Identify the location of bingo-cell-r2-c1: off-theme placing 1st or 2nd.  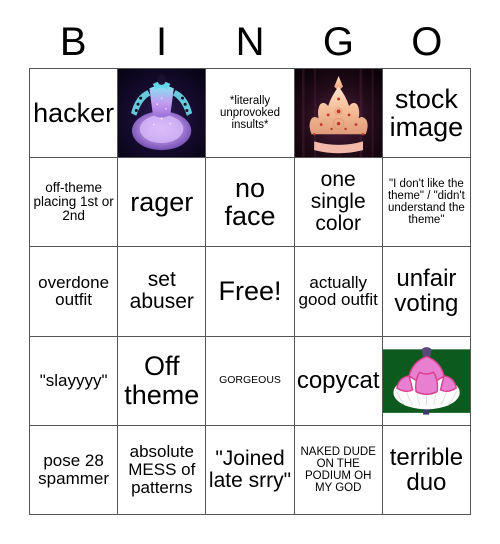
(74, 203).